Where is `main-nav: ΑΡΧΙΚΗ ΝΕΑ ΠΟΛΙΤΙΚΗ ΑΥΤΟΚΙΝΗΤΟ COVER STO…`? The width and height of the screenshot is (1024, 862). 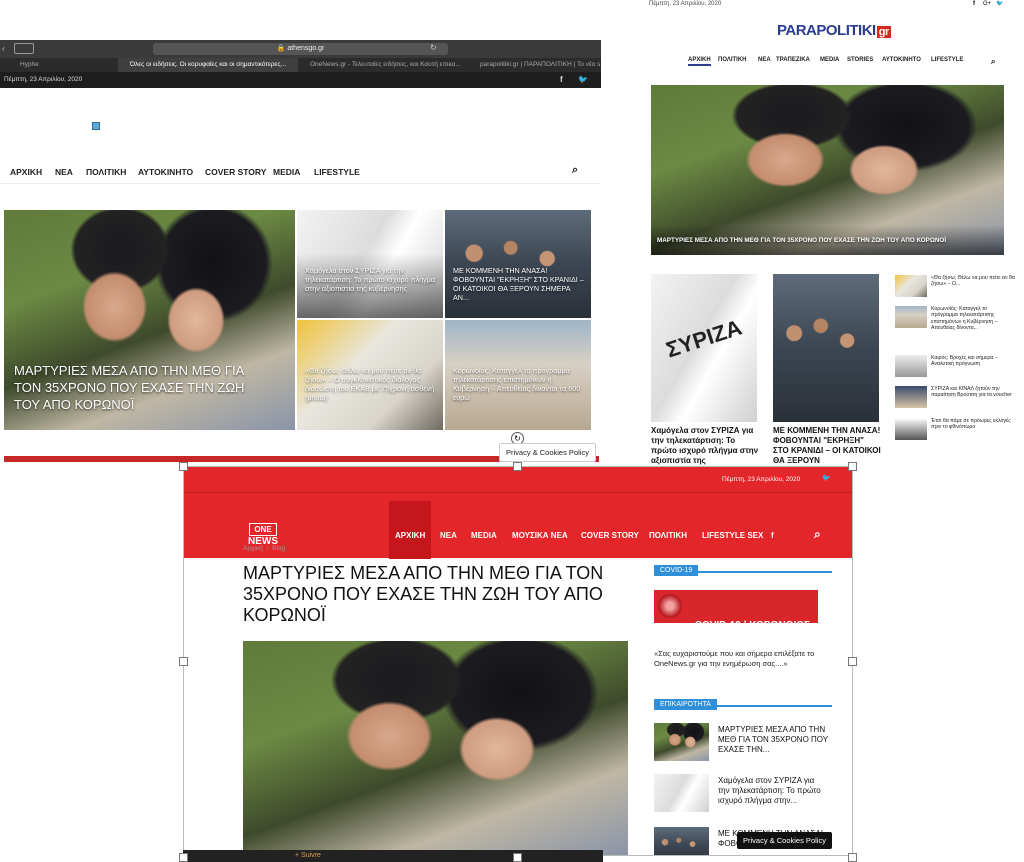
main-nav: ΑΡΧΙΚΗ ΝΕΑ ΠΟΛΙΤΙΚΗ ΑΥΤΟΚΙΝΗΤΟ COVER STO… is located at coordinates (300, 172).